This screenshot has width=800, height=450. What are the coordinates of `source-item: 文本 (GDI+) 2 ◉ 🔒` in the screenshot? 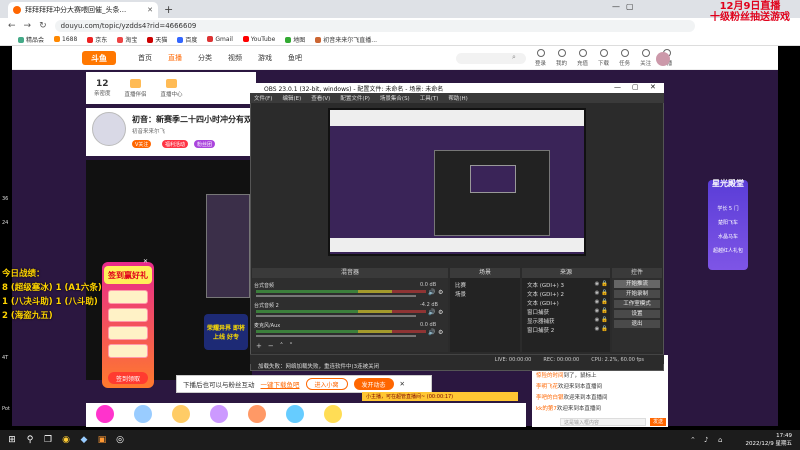 It's located at (566, 294).